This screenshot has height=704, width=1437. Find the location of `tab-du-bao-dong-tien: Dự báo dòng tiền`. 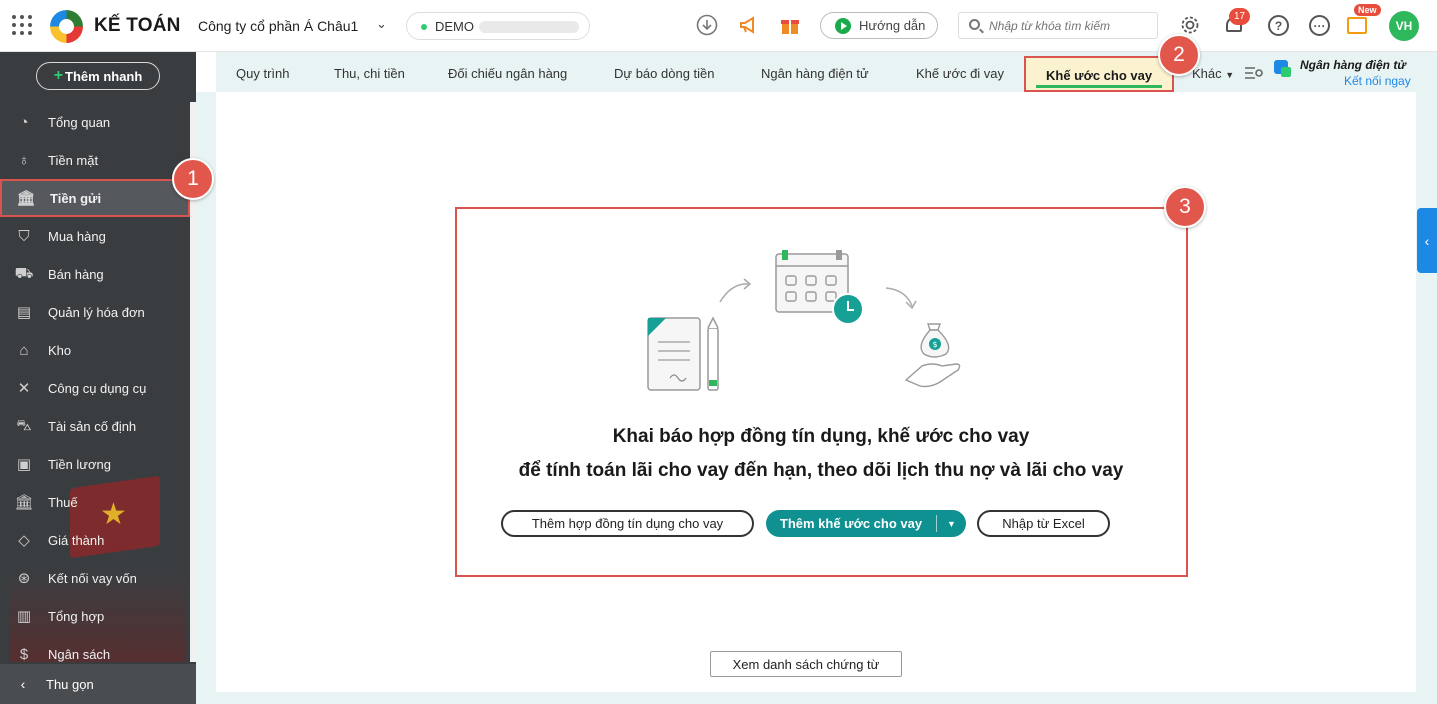

tab-du-bao-dong-tien: Dự báo dòng tiền is located at coordinates (664, 73).